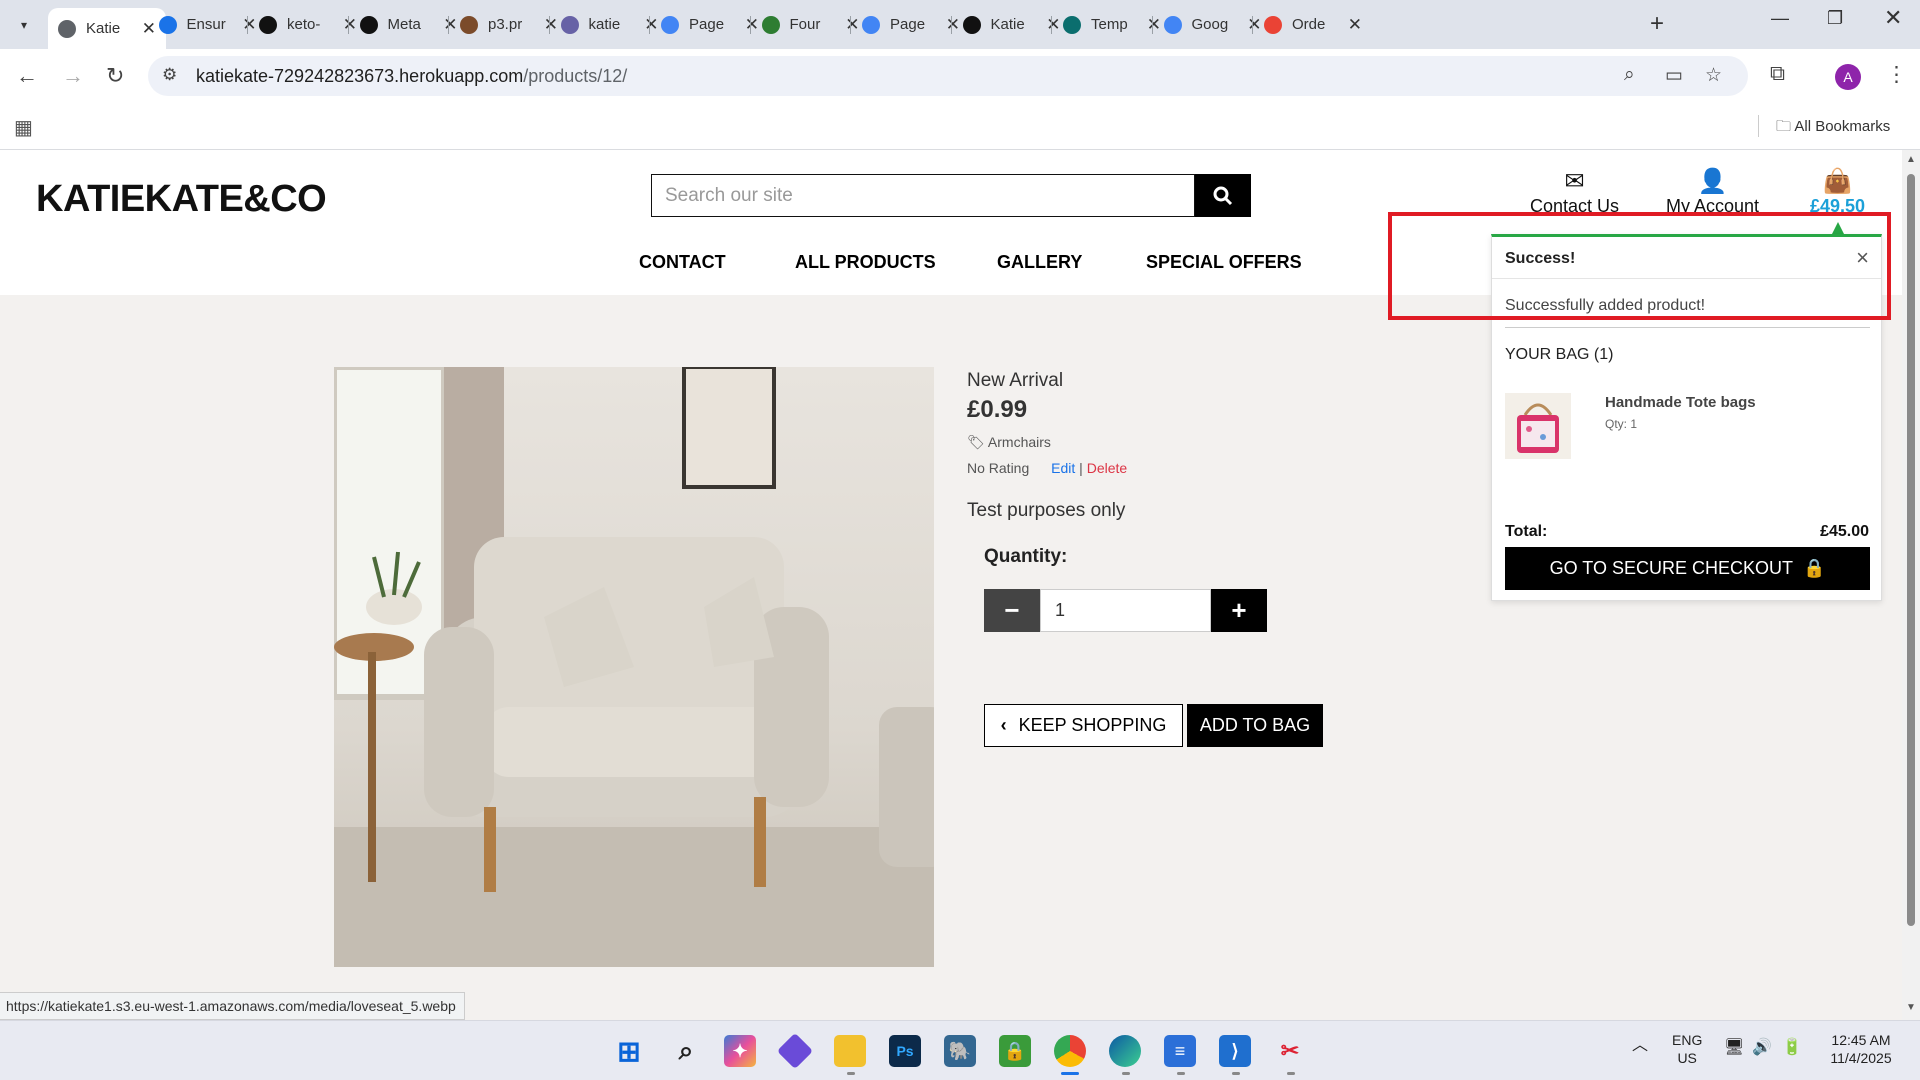 This screenshot has width=1920, height=1080. What do you see at coordinates (1290, 1051) in the screenshot?
I see `snipping-tool-icon: ✂` at bounding box center [1290, 1051].